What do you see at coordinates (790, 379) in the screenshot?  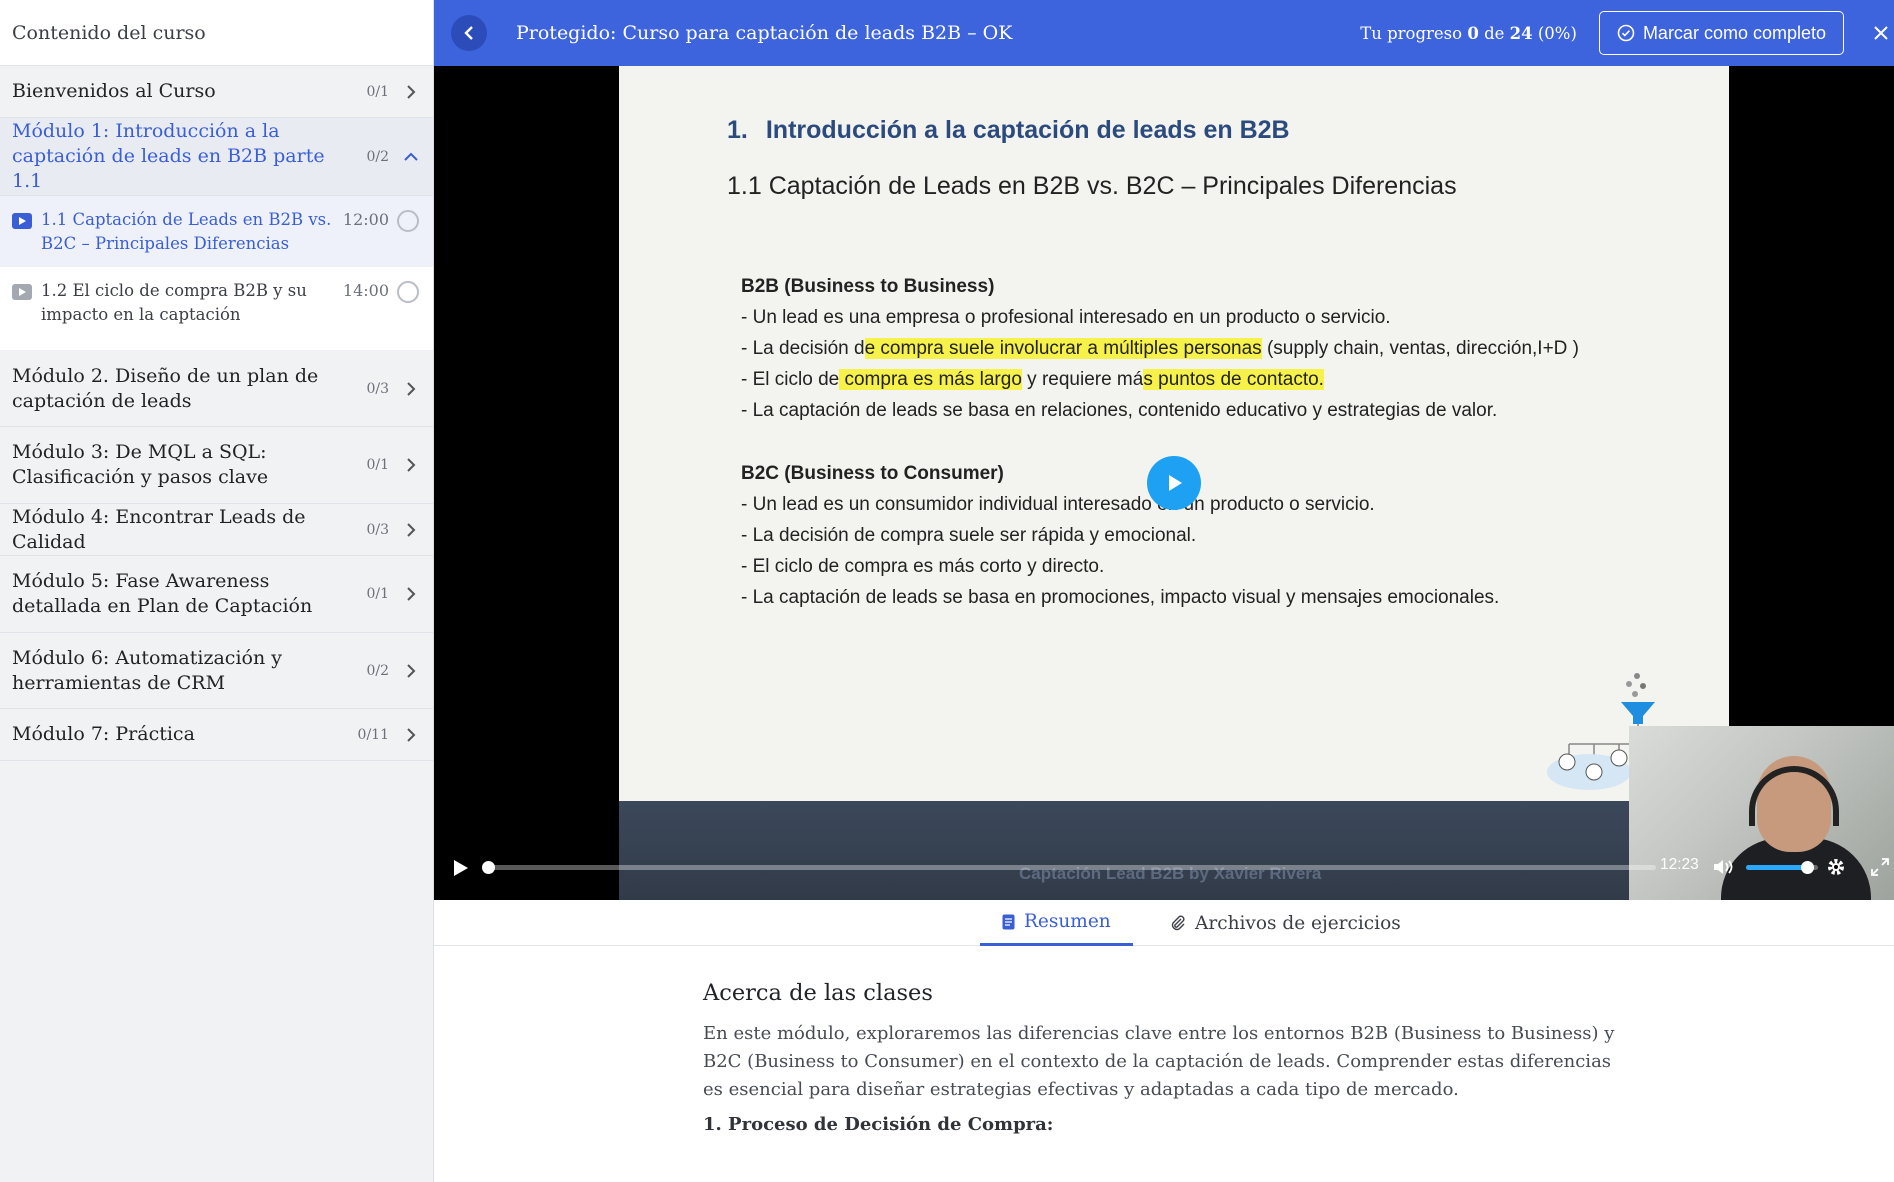 I see `b2b-point-3-start: - El ciclo de` at bounding box center [790, 379].